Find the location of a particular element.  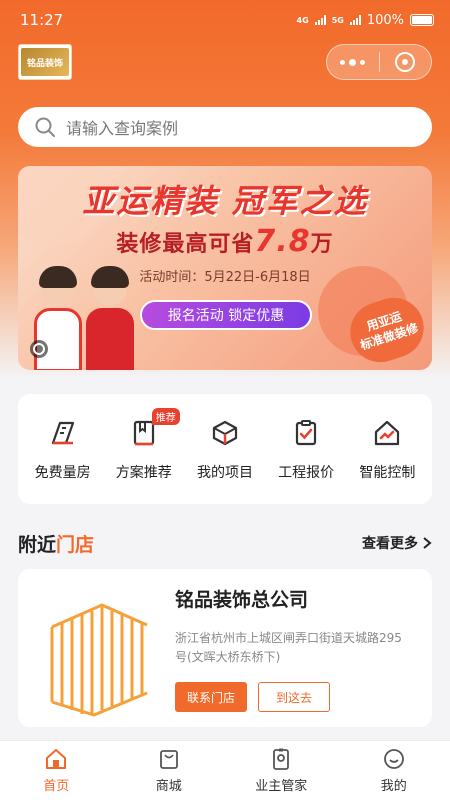

banner-signup-button: 报名活动 锁定优惠 is located at coordinates (226, 315).